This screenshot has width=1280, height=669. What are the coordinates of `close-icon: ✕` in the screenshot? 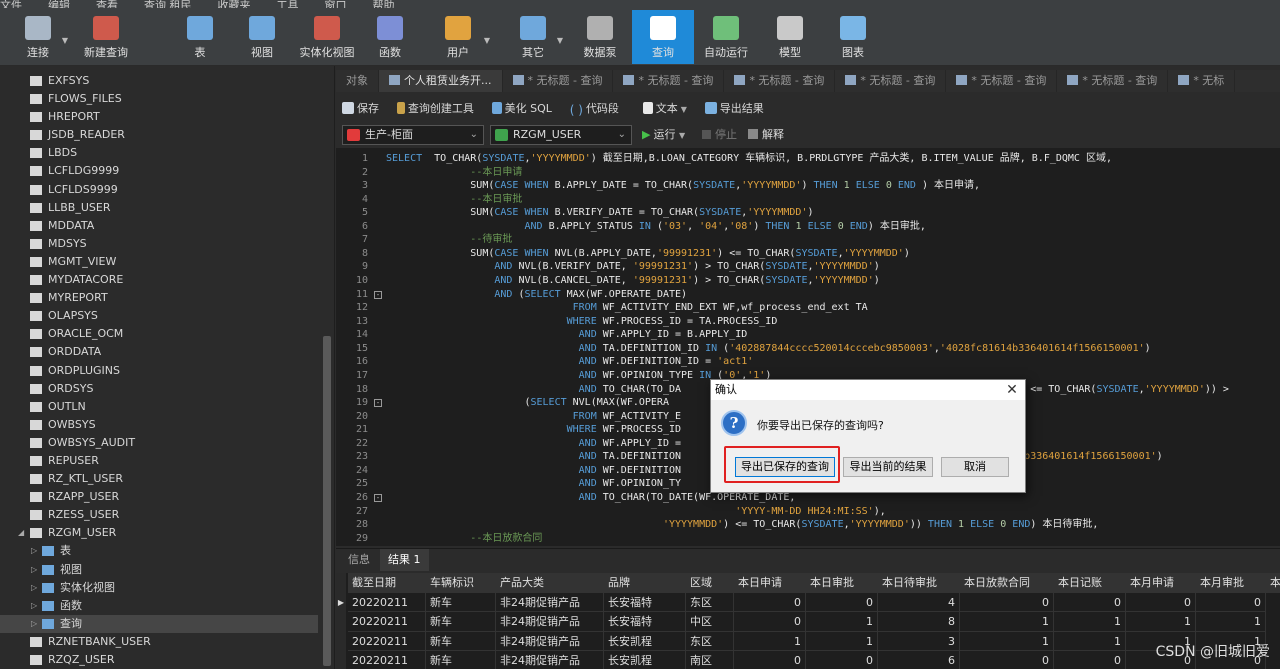 It's located at (1012, 390).